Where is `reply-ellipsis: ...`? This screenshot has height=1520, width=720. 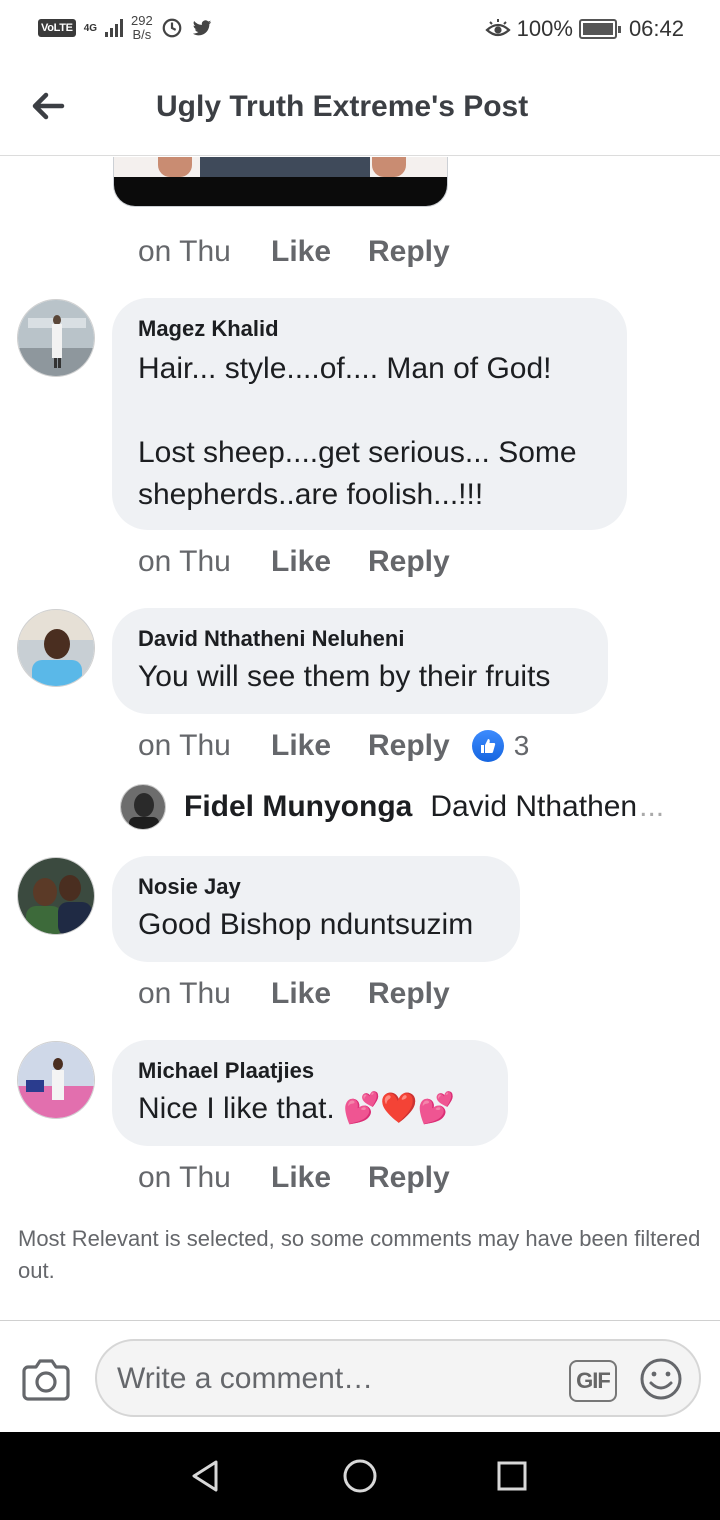 reply-ellipsis: ... is located at coordinates (652, 806).